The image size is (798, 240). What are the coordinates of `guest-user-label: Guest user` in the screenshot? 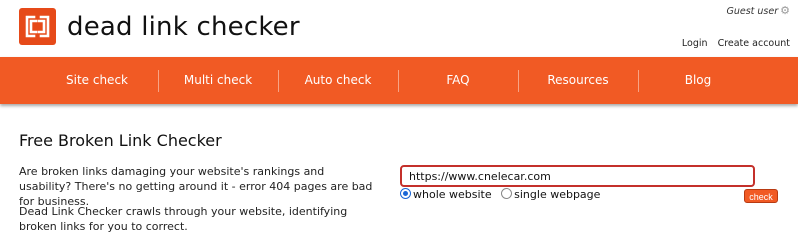 It's located at (752, 11).